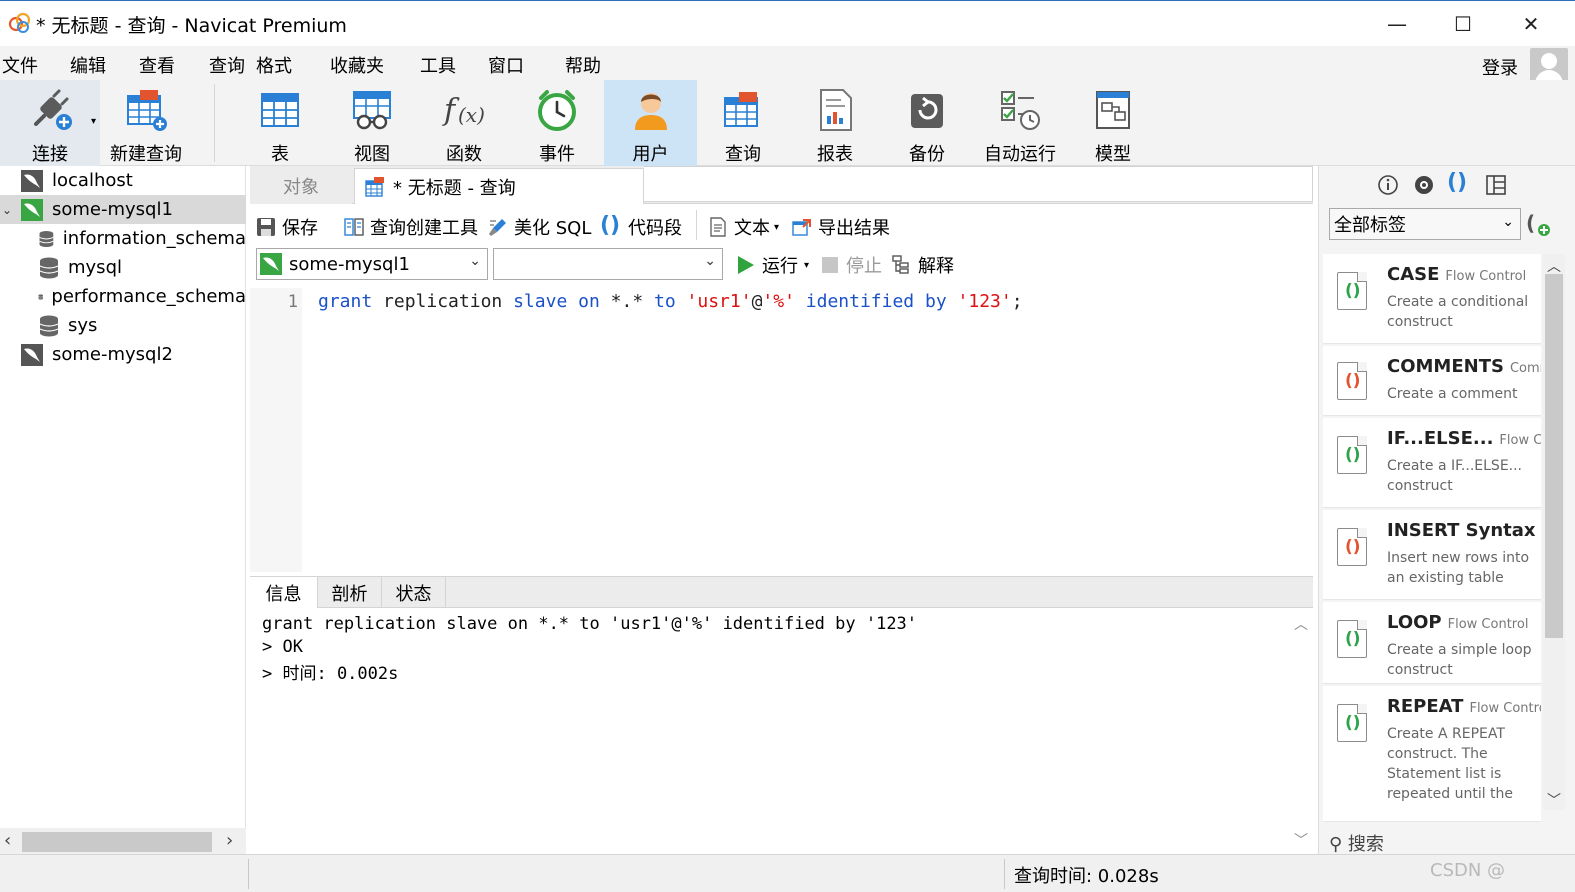  Describe the element at coordinates (1113, 123) in the screenshot. I see `toolbar-model-button: 模型` at that location.